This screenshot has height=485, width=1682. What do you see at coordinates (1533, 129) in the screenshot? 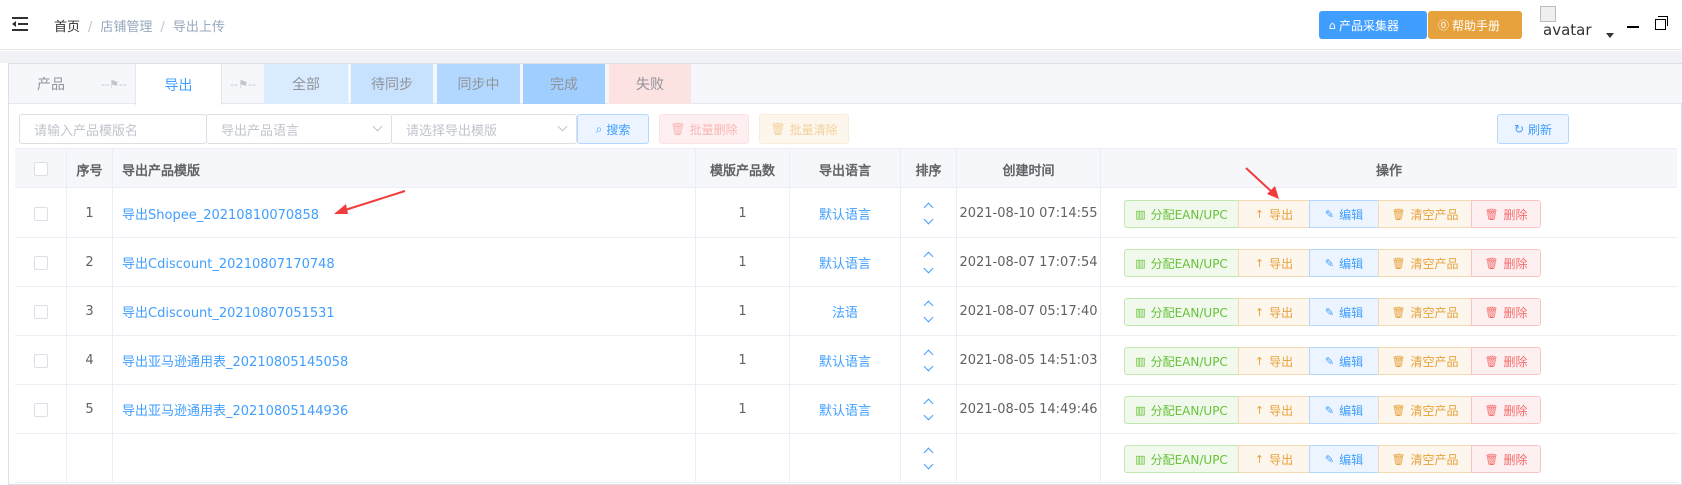
I see `refresh-button: ↻ 刷新` at bounding box center [1533, 129].